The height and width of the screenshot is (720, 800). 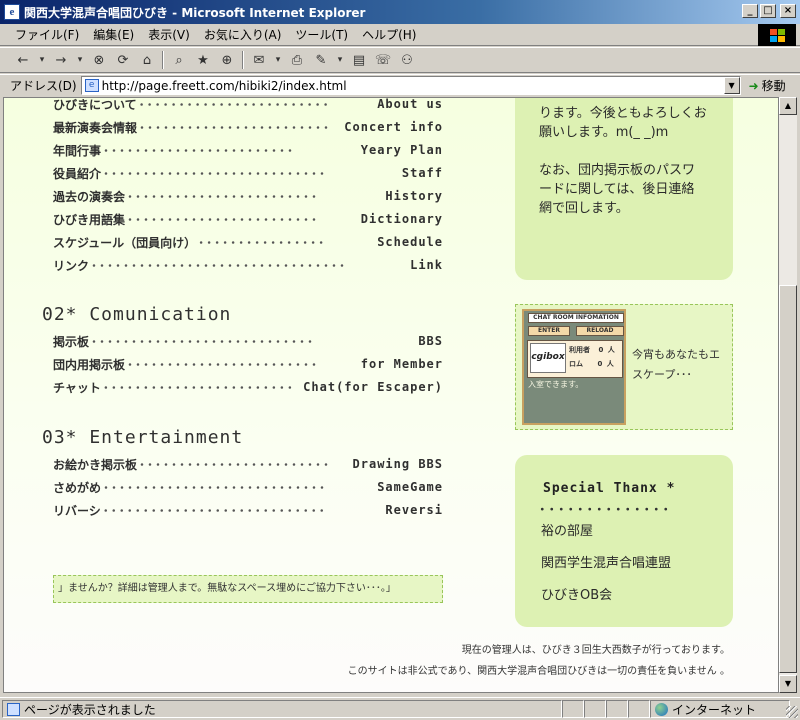 What do you see at coordinates (538, 671) in the screenshot?
I see `footer-disclaimer: このサイトは非公式であり、関西大学混声合唱団ひびきは一切の責任を負いません 。` at bounding box center [538, 671].